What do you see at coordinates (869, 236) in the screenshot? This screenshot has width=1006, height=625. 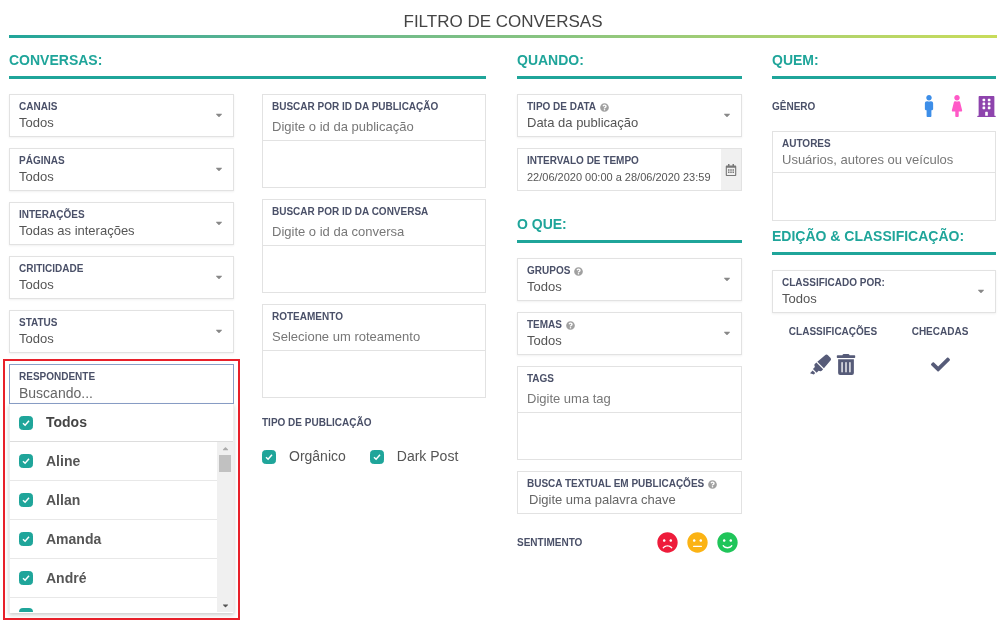 I see `section-heading: EDIÇÃO & CLASSIFICAÇÃO:` at bounding box center [869, 236].